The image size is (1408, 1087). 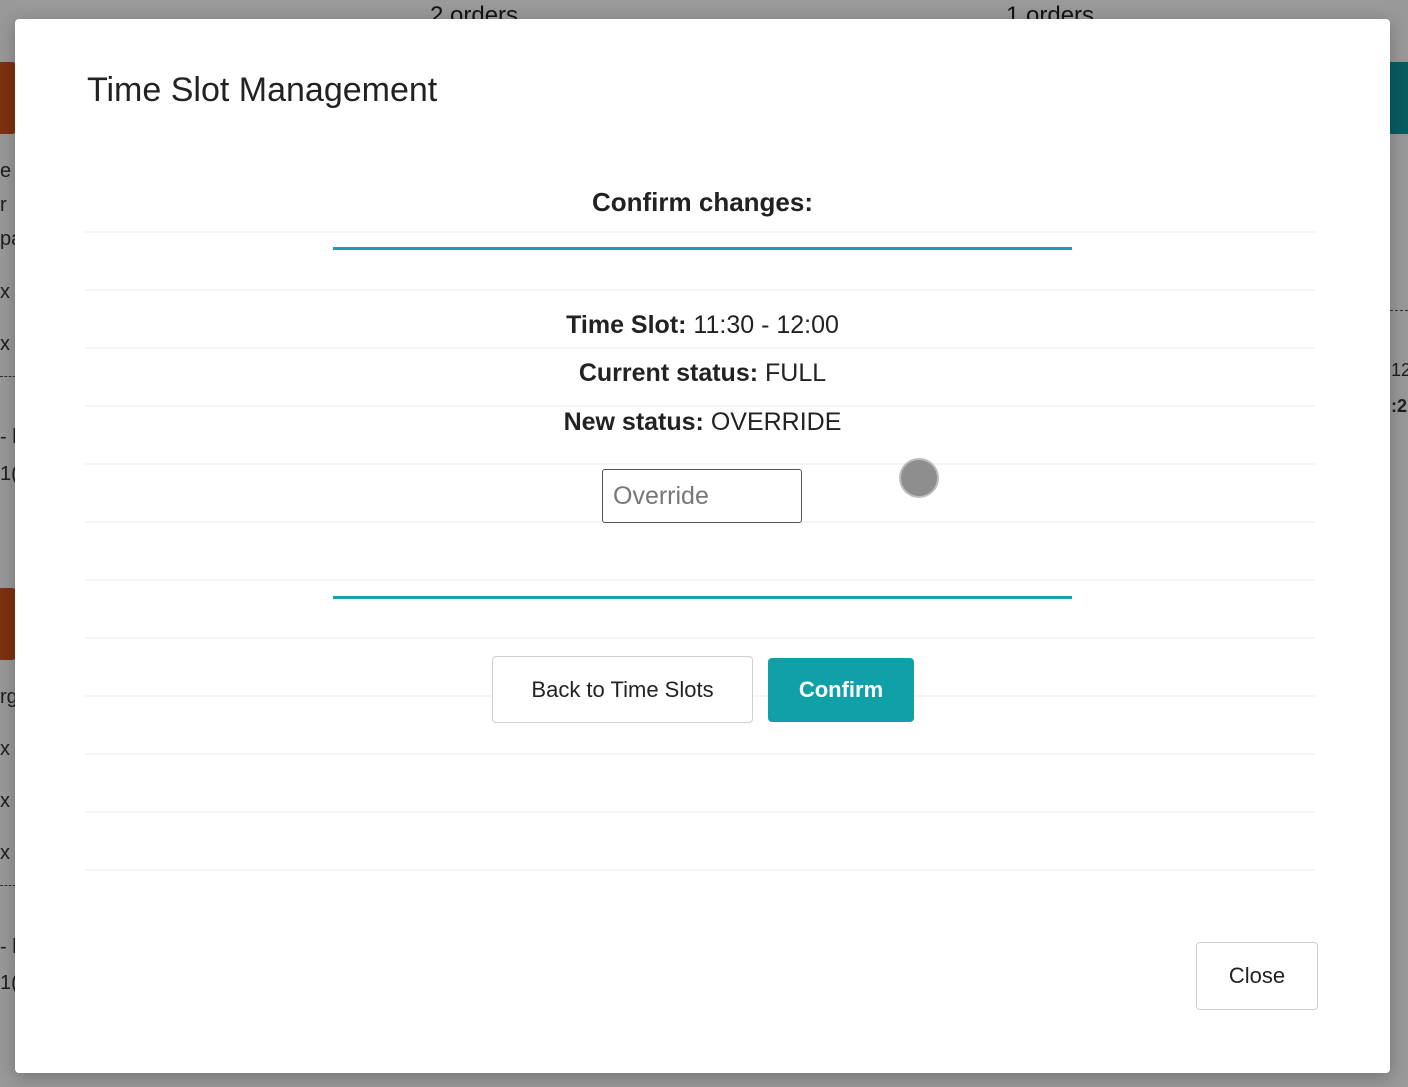 I want to click on divider-bottom, so click(x=702, y=597).